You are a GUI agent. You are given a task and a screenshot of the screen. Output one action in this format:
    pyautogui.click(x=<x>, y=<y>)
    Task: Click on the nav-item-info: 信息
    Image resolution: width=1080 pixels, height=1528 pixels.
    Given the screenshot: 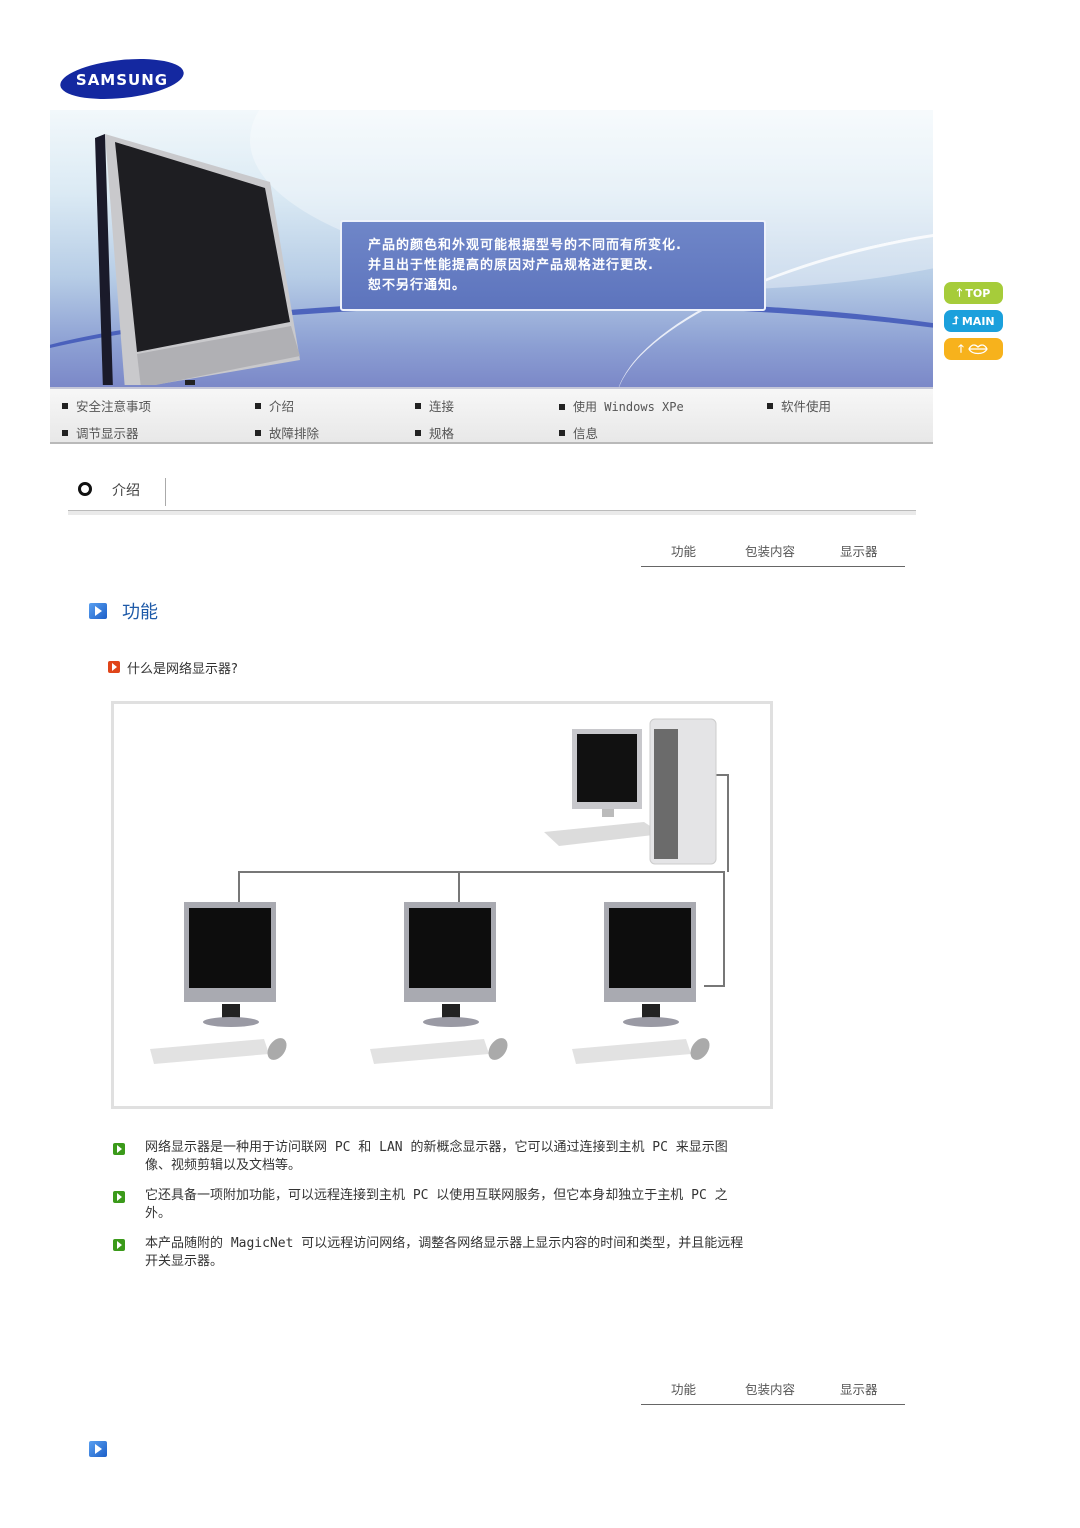 What is the action you would take?
    pyautogui.click(x=578, y=432)
    